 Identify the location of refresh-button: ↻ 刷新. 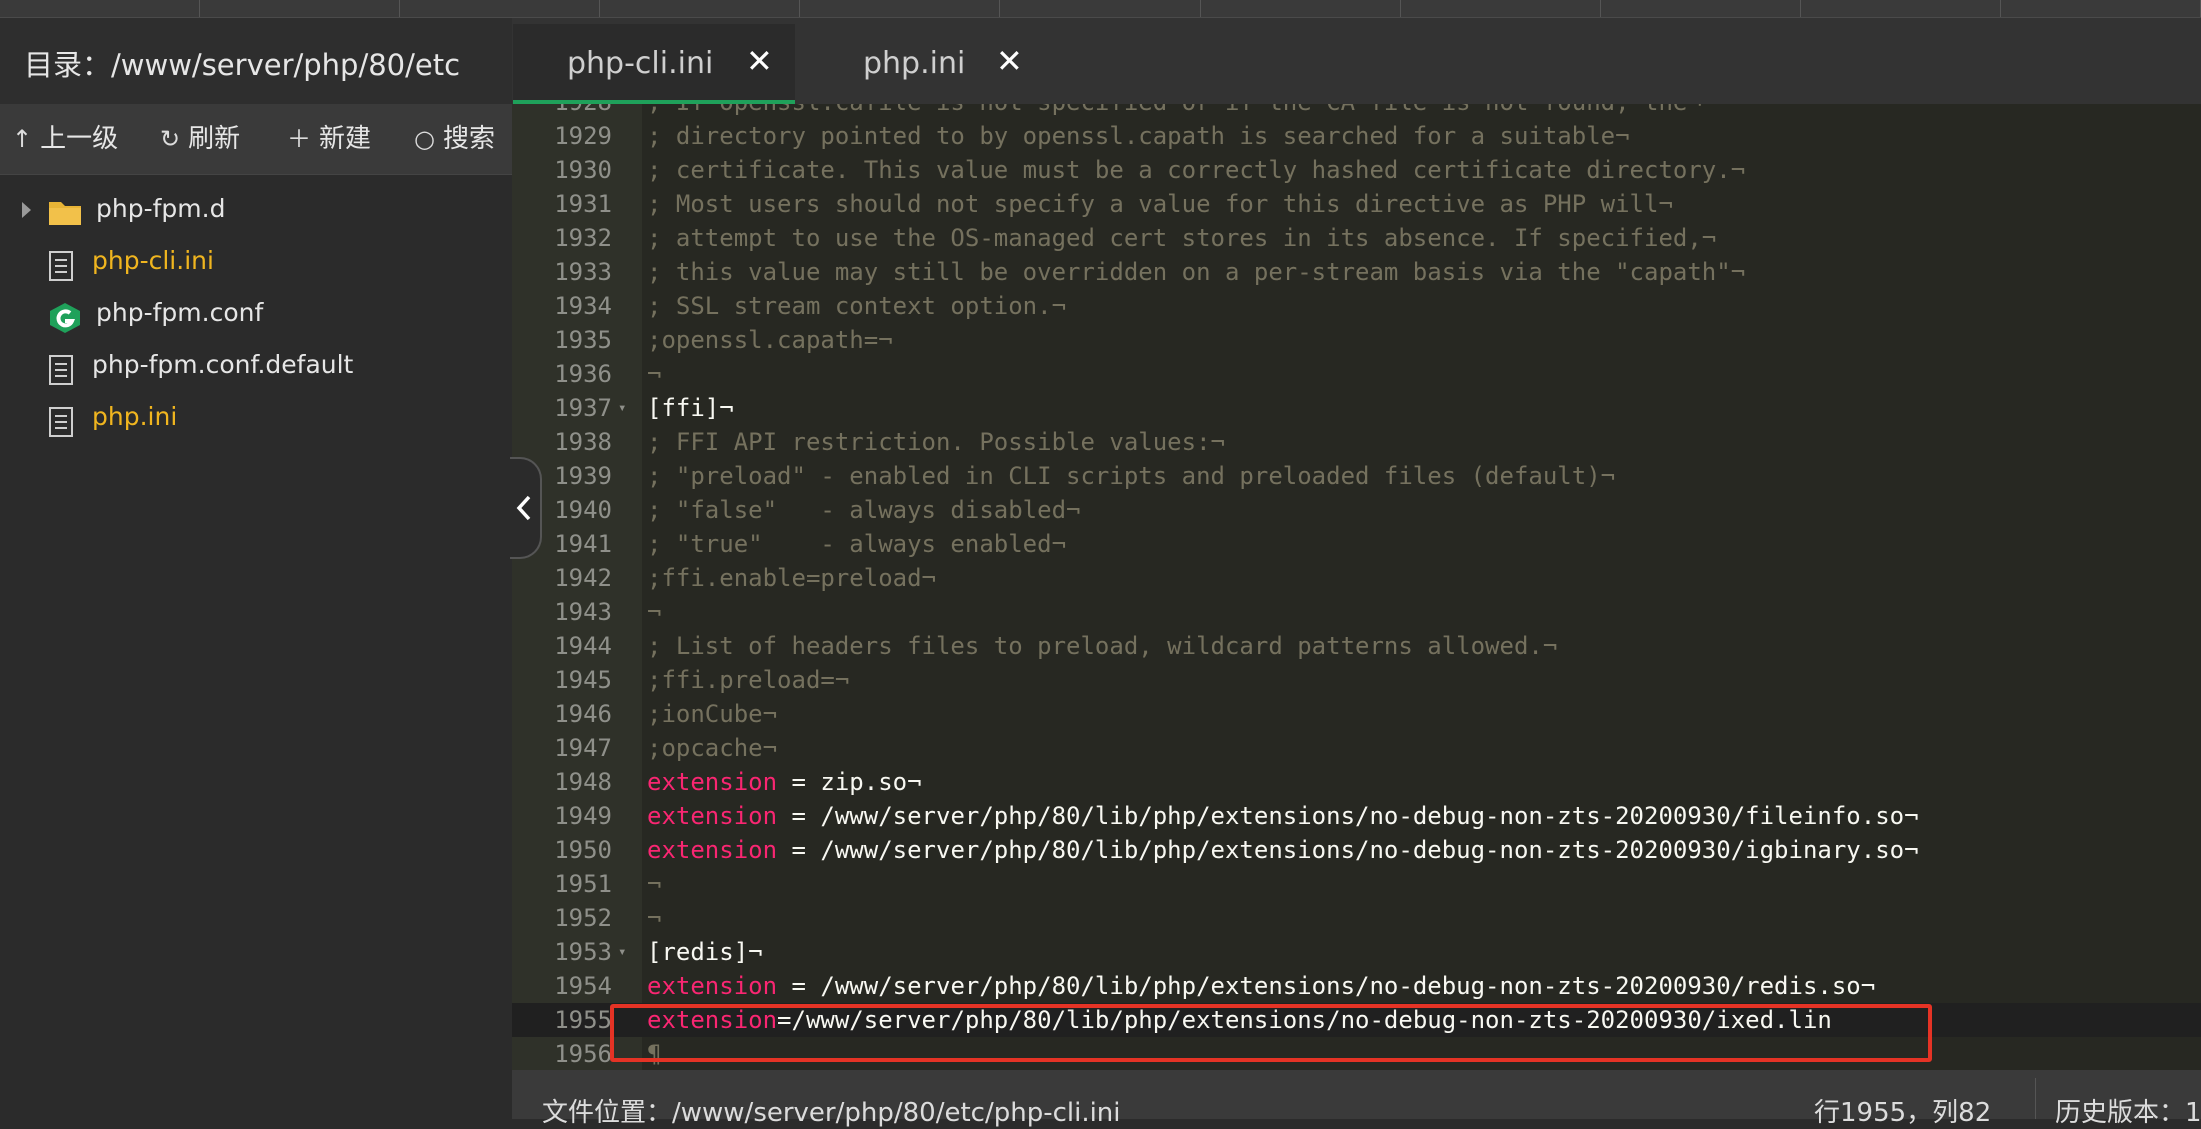
(200, 139).